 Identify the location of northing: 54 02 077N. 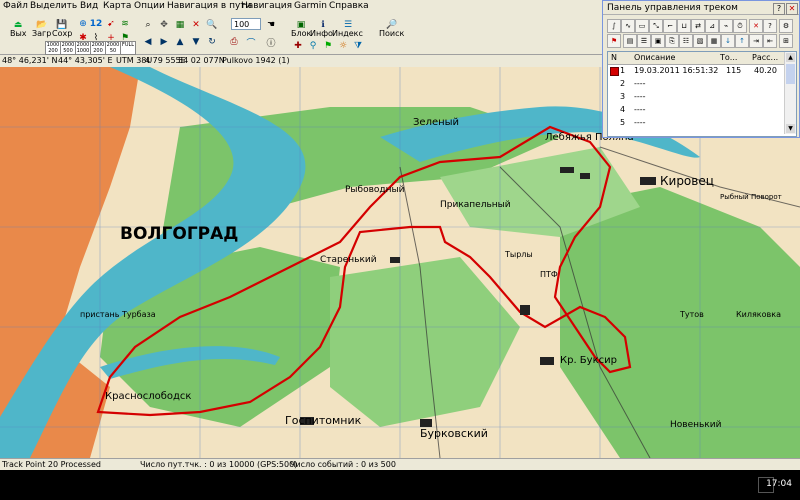
(201, 60).